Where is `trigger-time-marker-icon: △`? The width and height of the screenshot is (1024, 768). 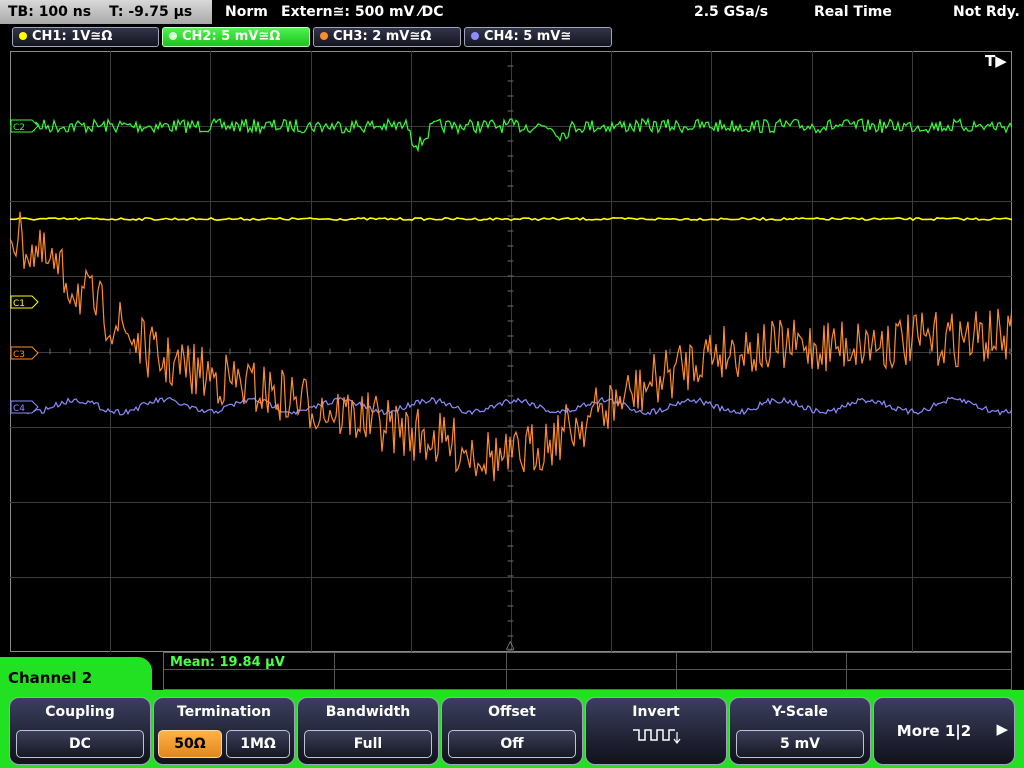
trigger-time-marker-icon: △ is located at coordinates (510, 644).